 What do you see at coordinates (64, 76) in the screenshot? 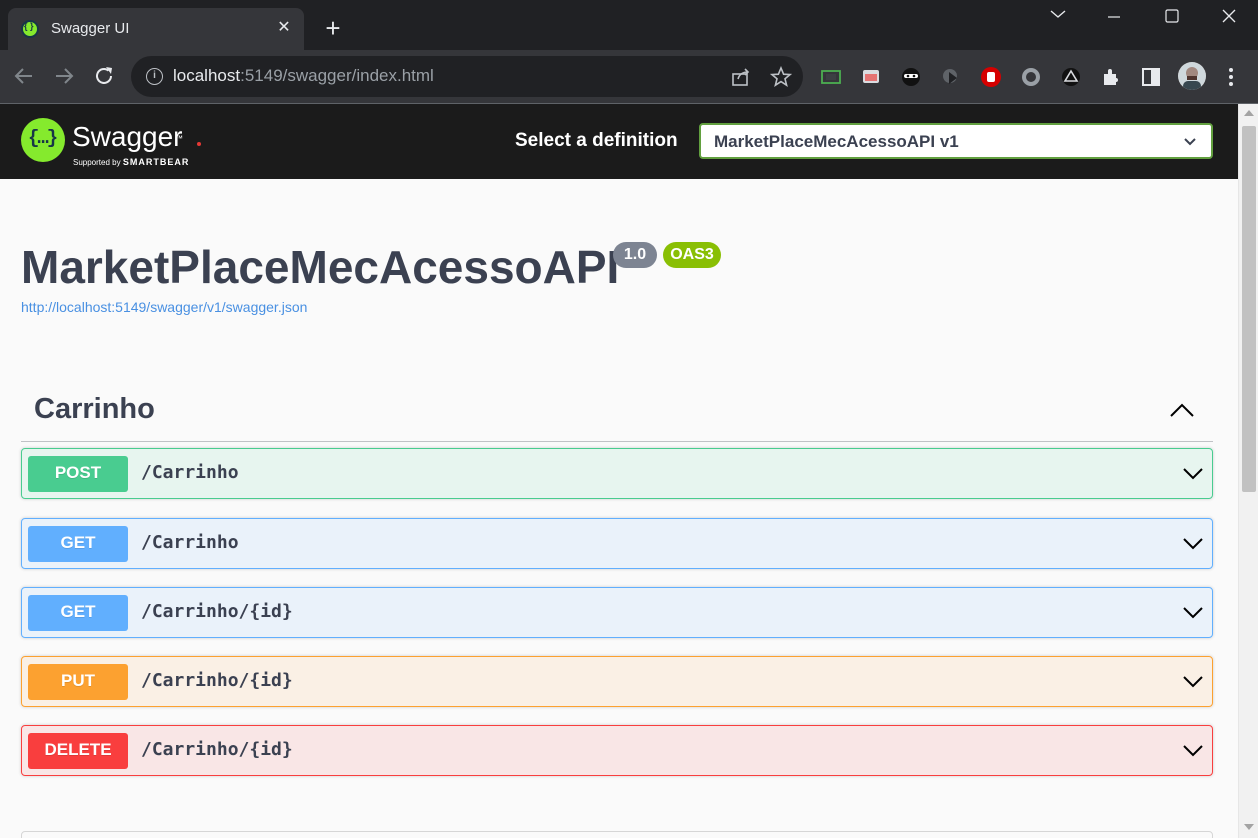
I see `forward-icon` at bounding box center [64, 76].